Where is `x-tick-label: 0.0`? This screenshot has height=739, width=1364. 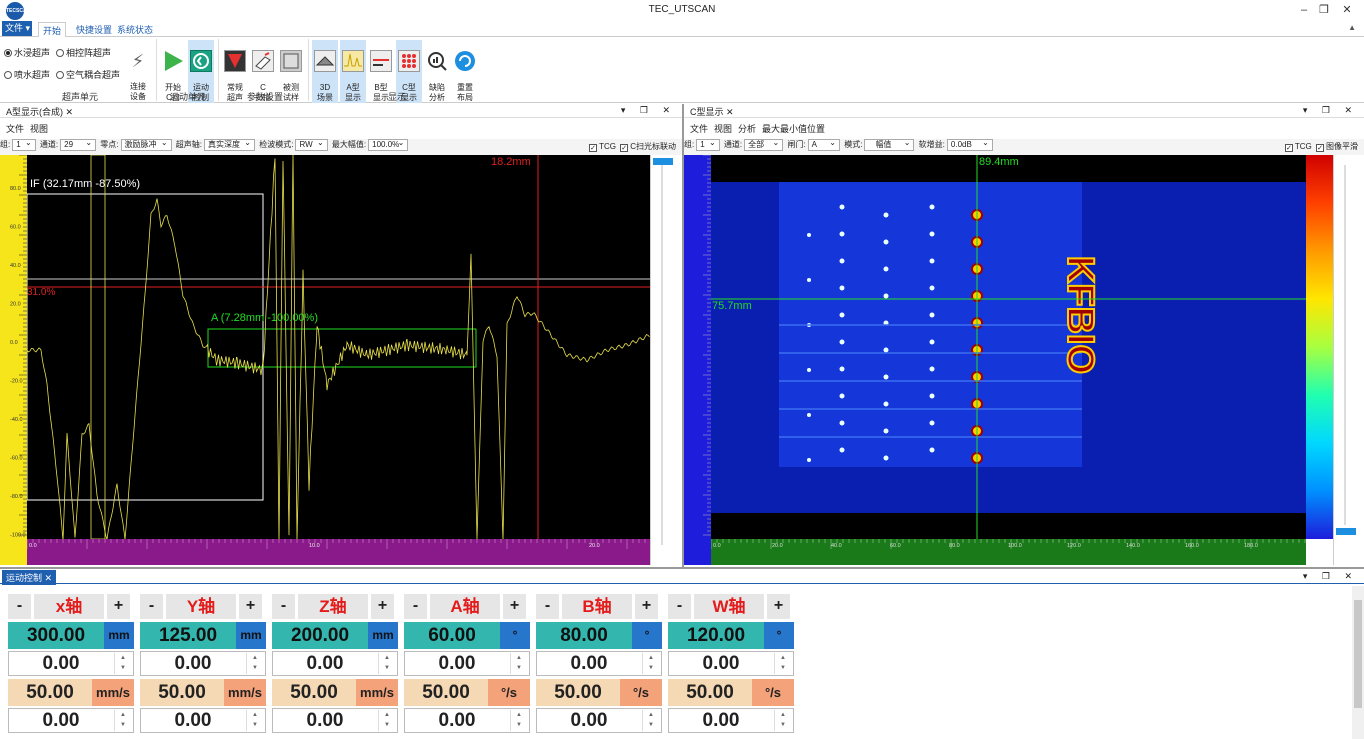
x-tick-label: 0.0 is located at coordinates (717, 546).